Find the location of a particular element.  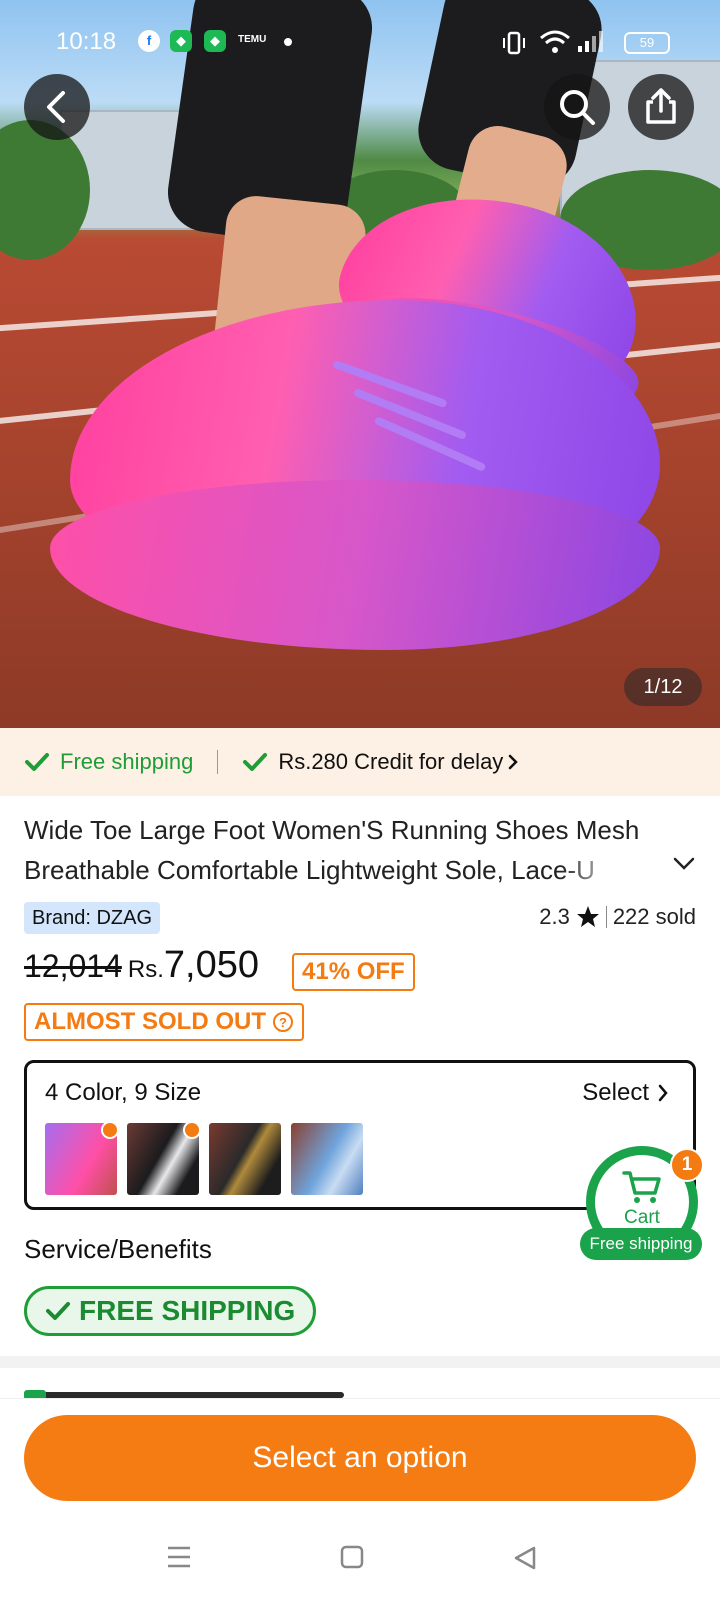

free-shipping-label: Free shipping is located at coordinates (127, 761).